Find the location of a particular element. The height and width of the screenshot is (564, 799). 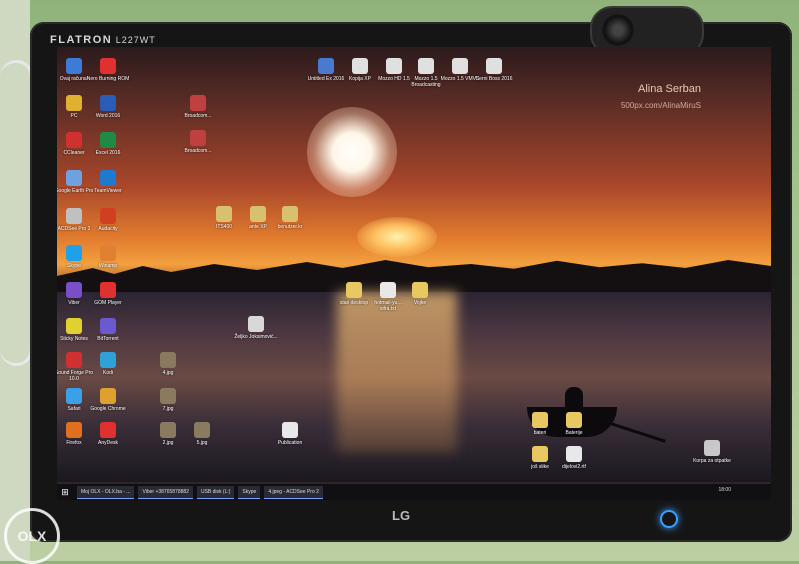

desktop-icon: Nero Burning ROM is located at coordinates (108, 70).